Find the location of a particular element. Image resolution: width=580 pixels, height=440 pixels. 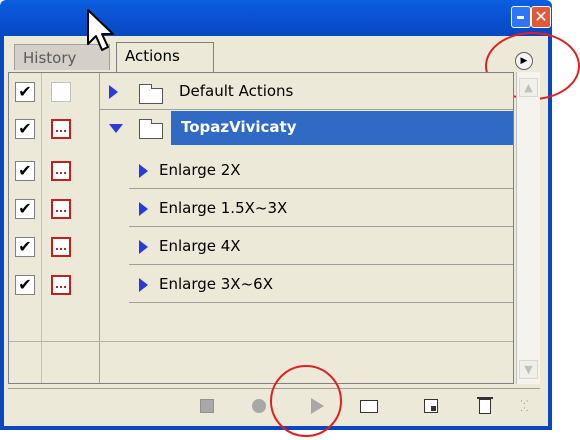

action-label: Enlarge 1.5X~3X is located at coordinates (223, 208).